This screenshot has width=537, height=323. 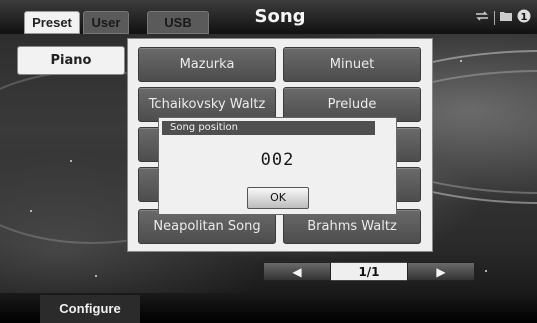 I want to click on dialog-title: Song position, so click(x=268, y=128).